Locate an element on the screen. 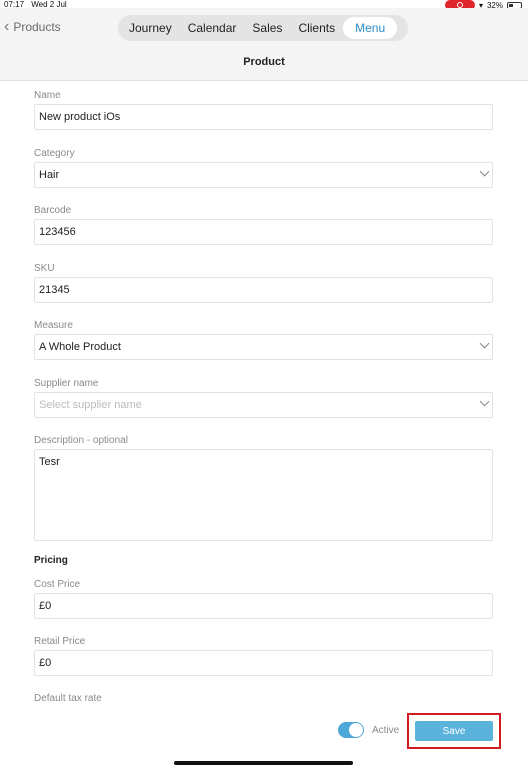  tab-calendar: Calendar is located at coordinates (212, 28).